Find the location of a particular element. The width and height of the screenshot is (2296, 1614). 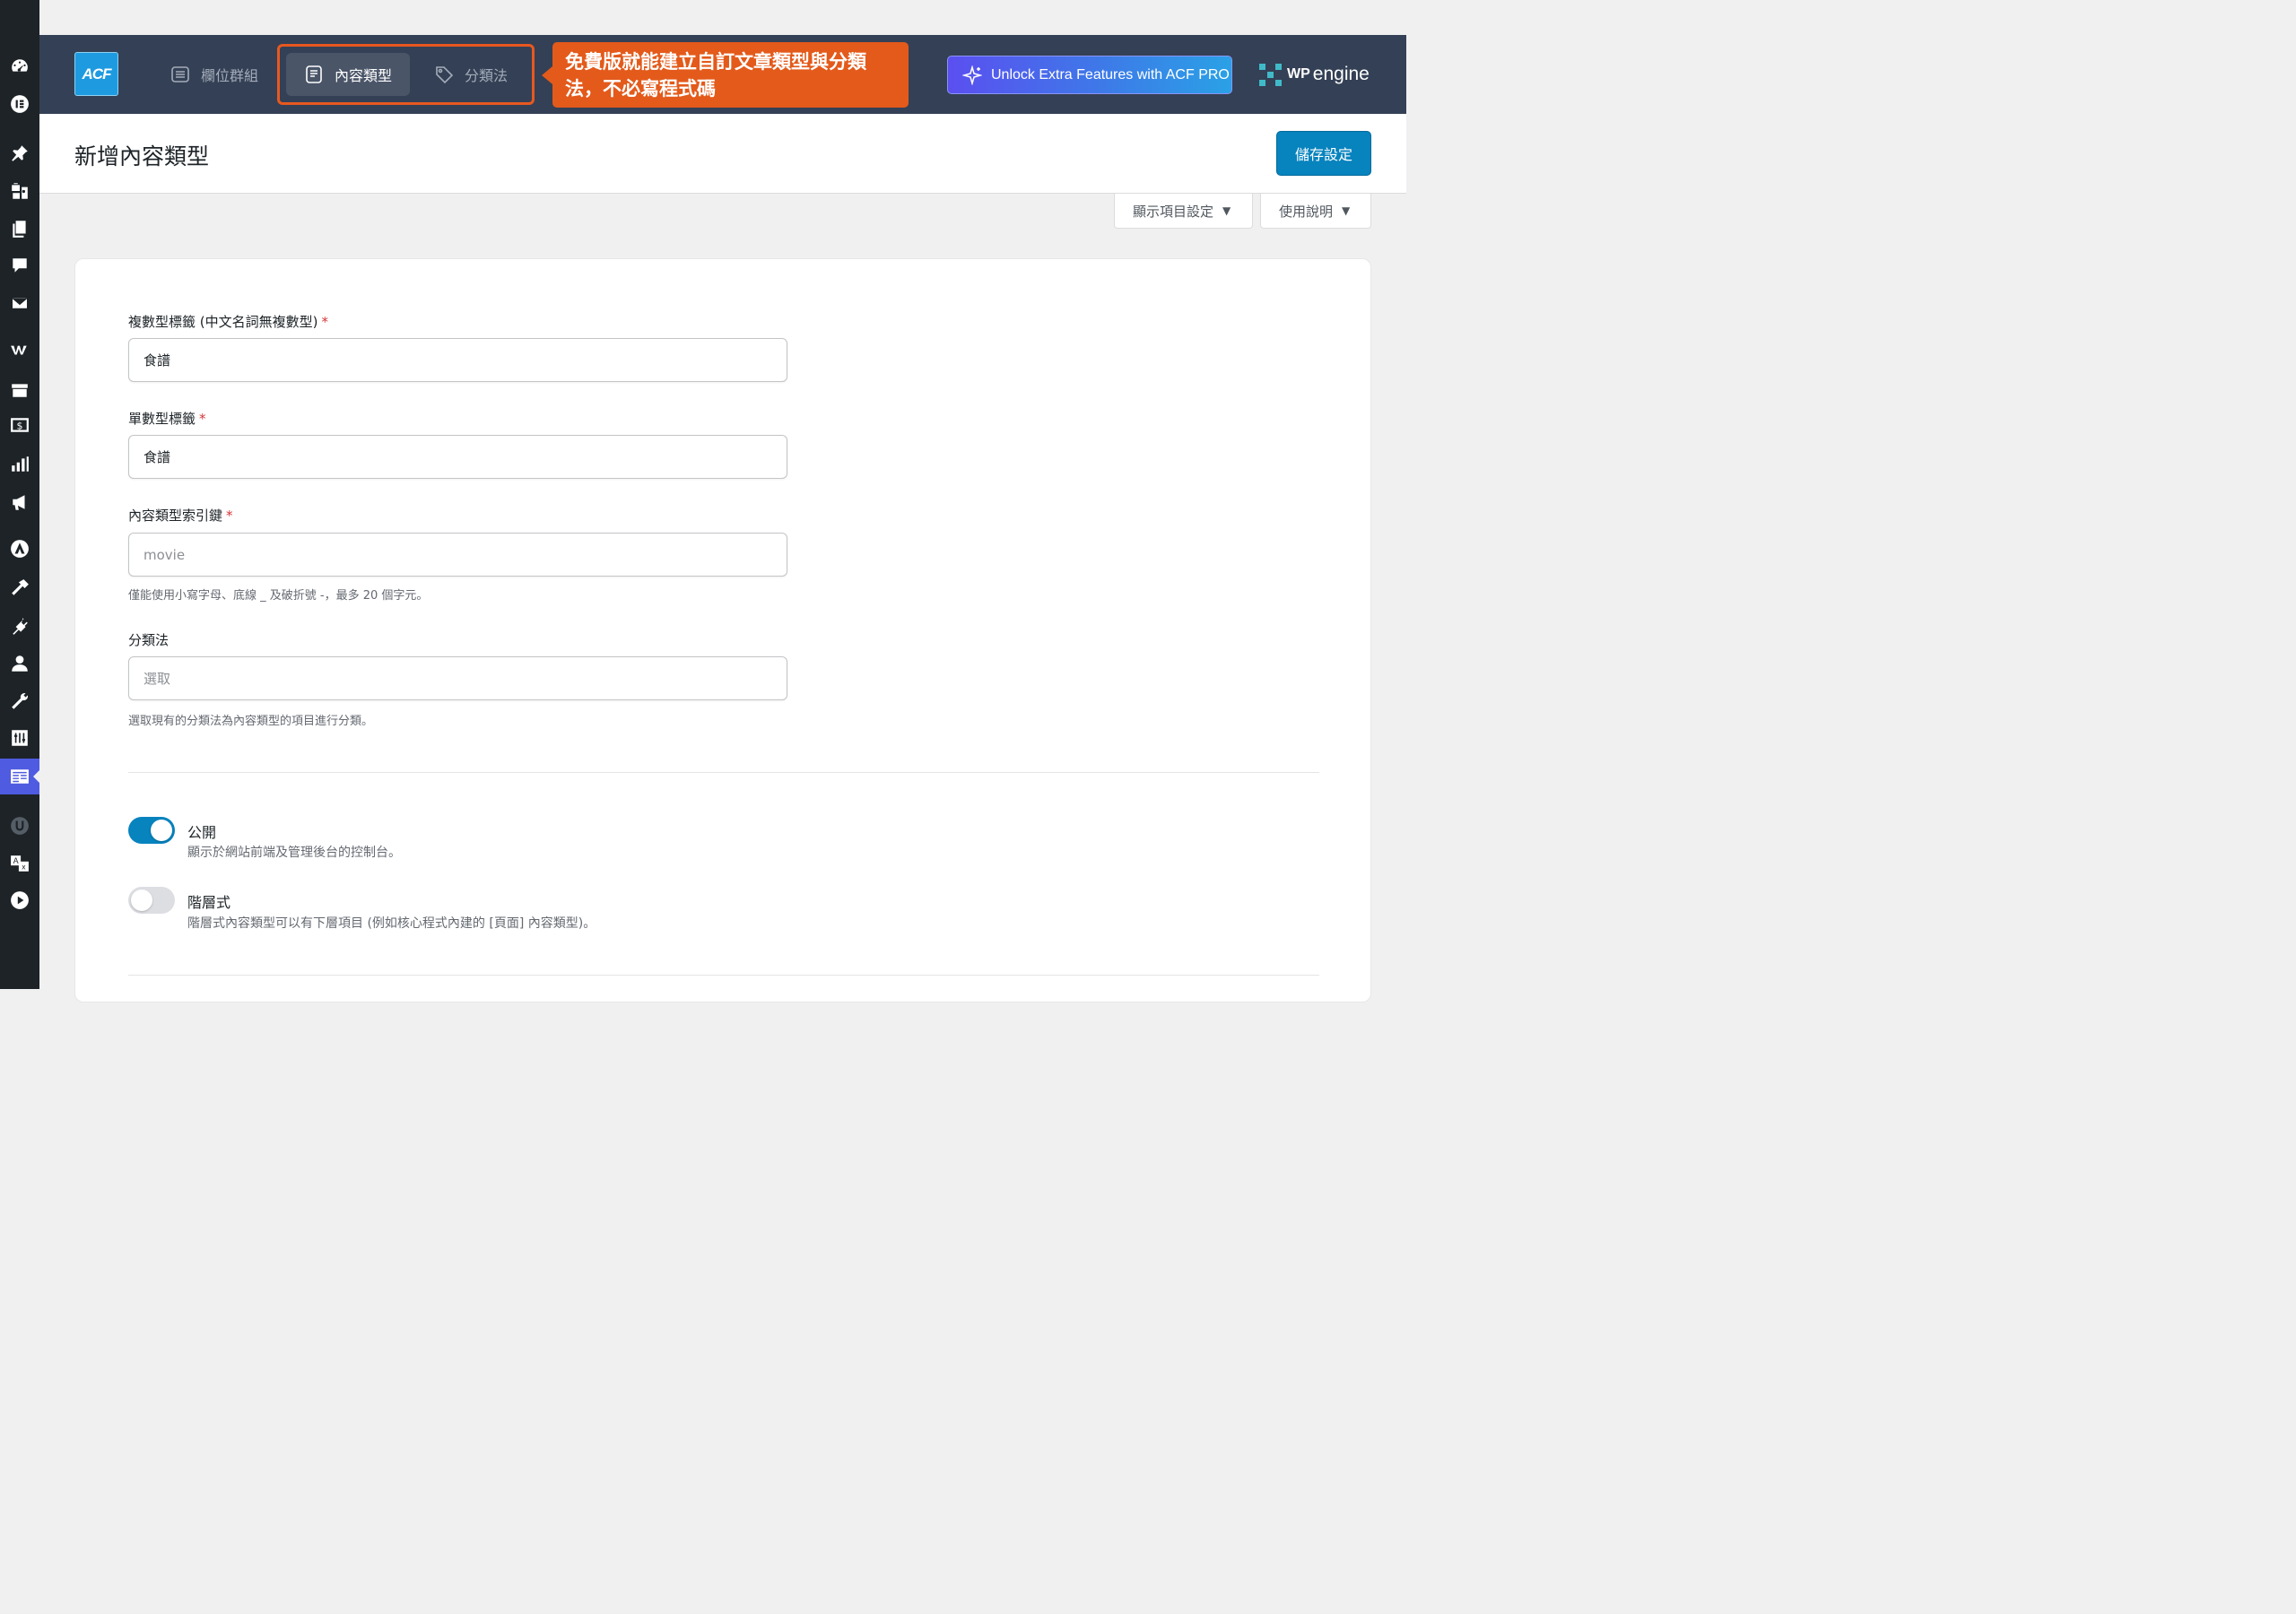

post-type-key-label: 內容類型索引鍵 * is located at coordinates (180, 516).